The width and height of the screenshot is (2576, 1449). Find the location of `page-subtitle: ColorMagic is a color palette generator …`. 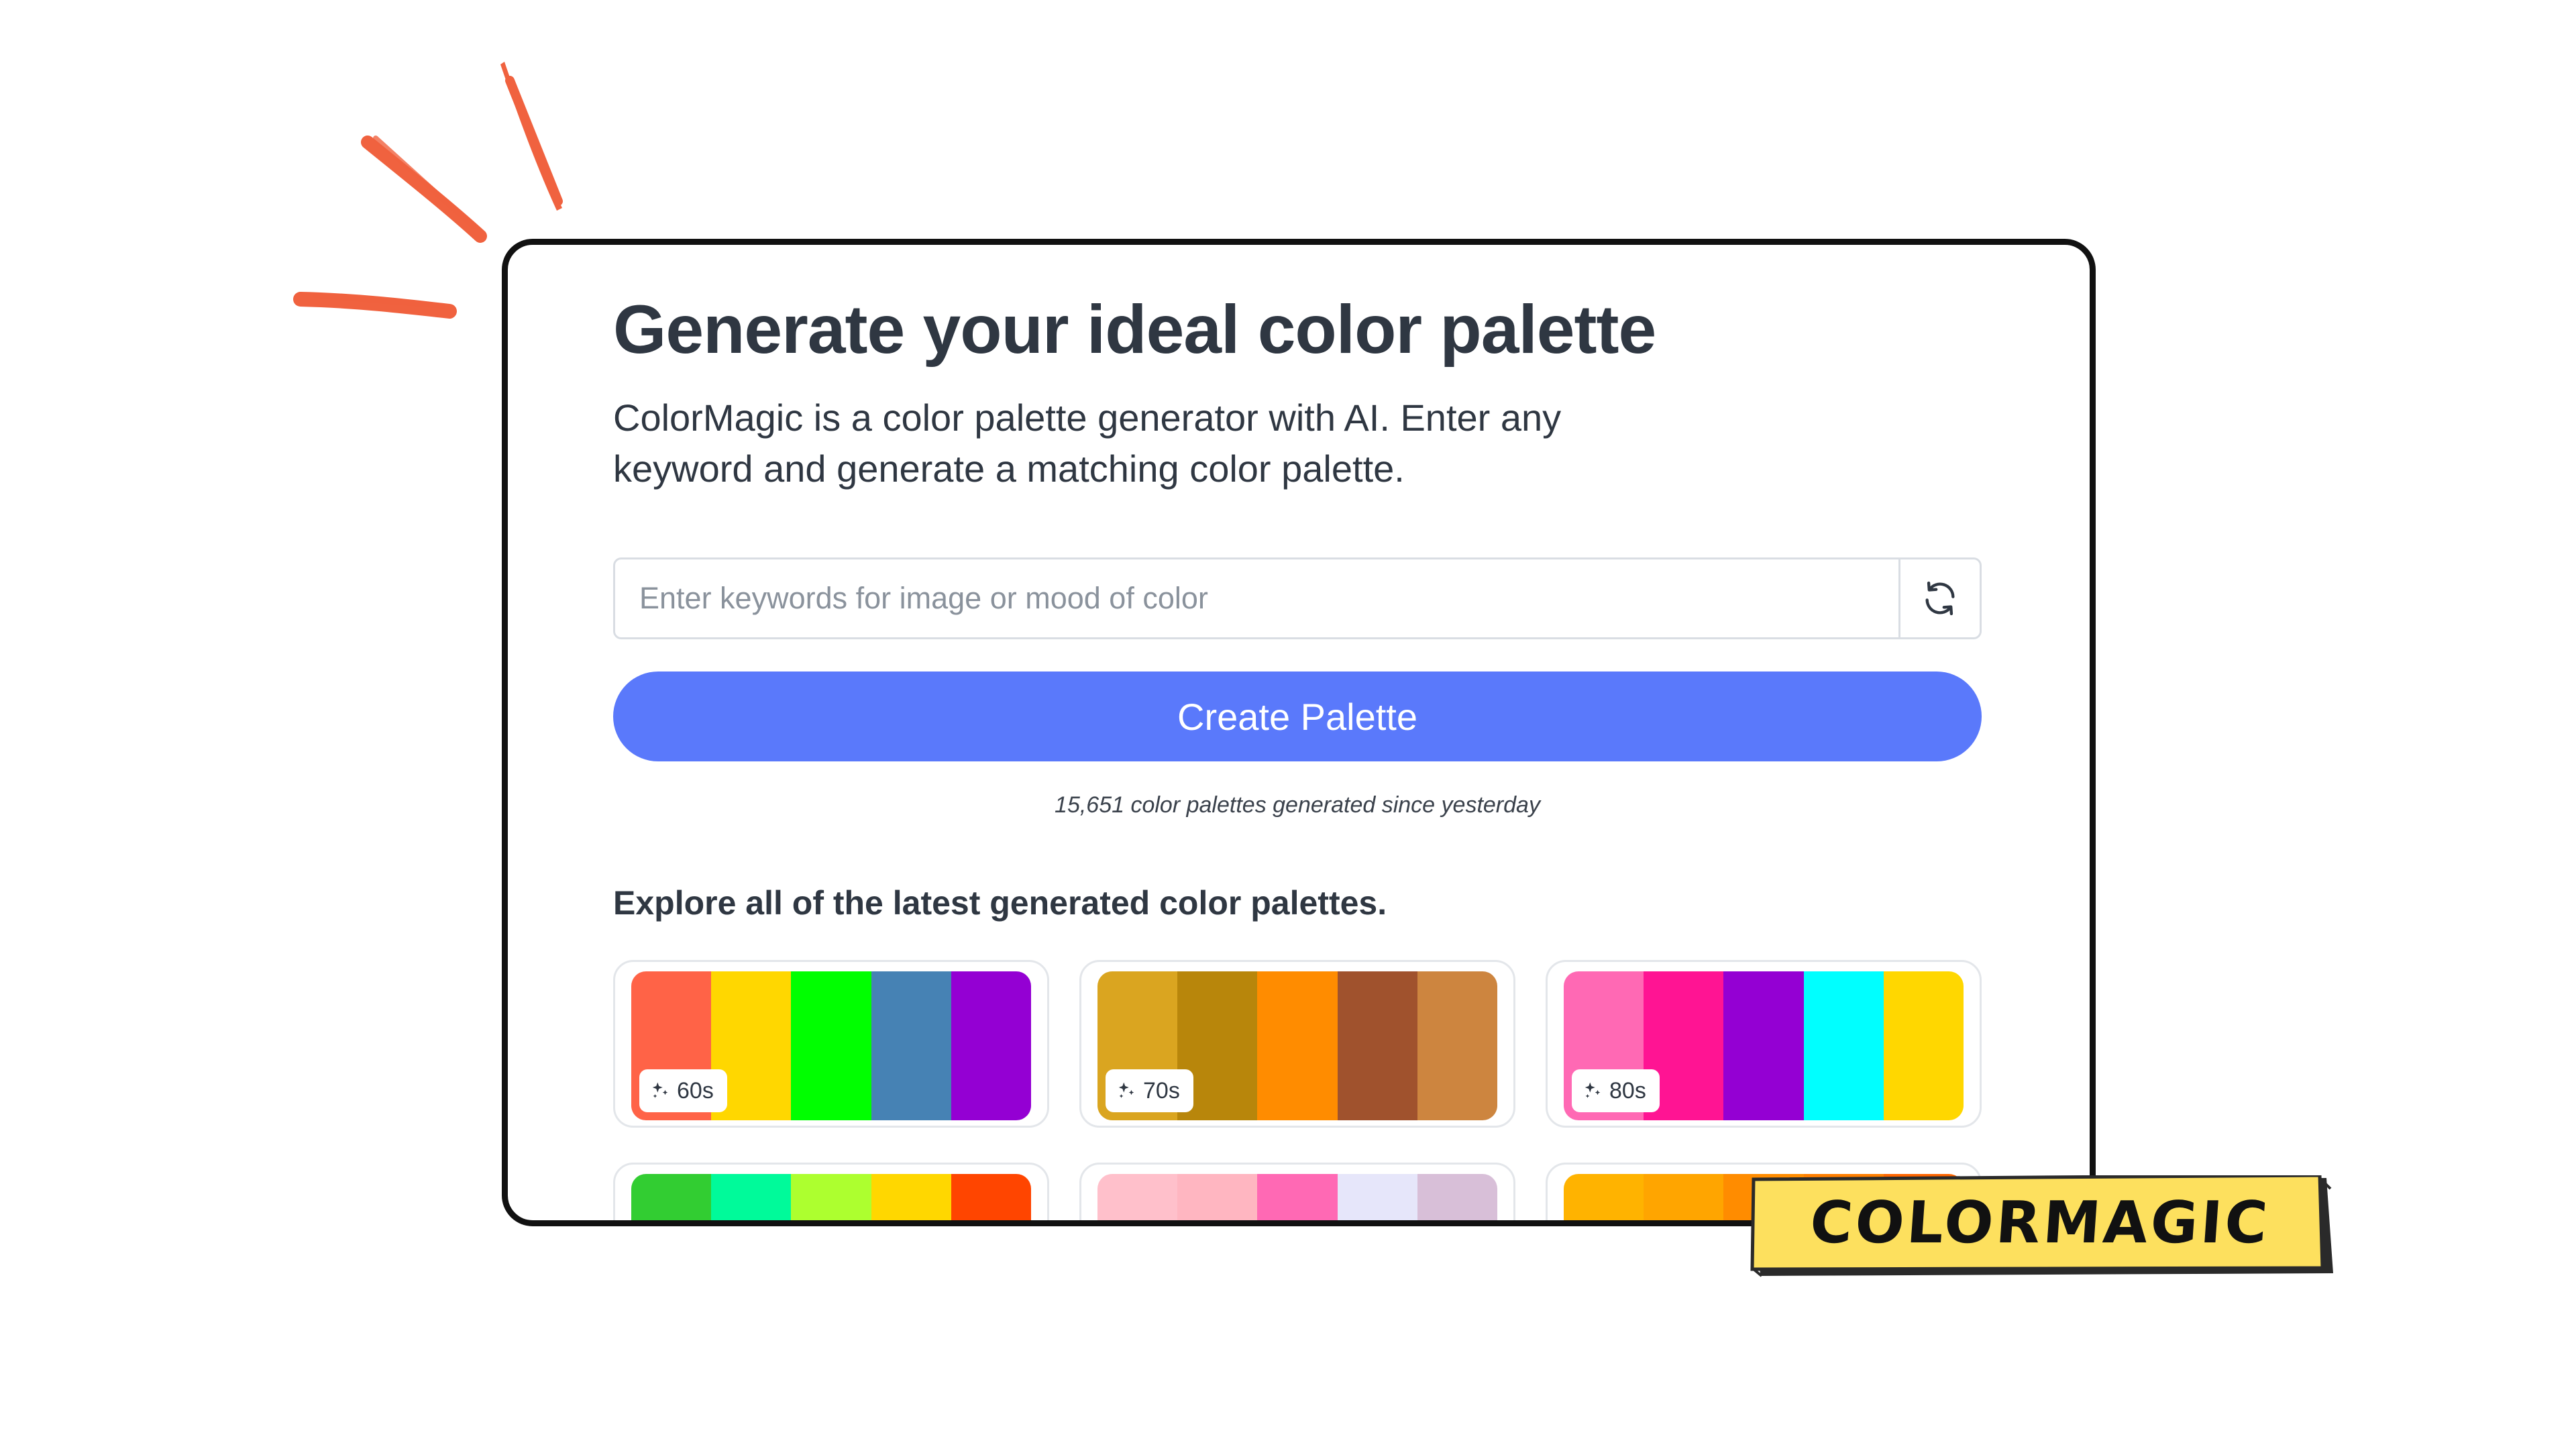

page-subtitle: ColorMagic is a color palette generator … is located at coordinates (1087, 443).